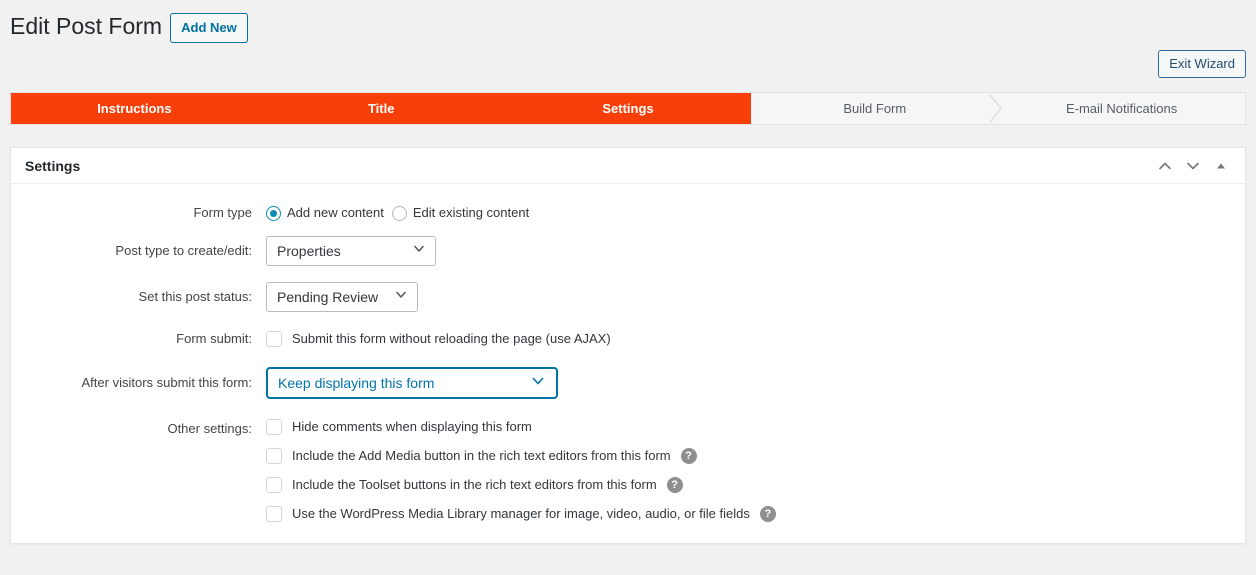 This screenshot has width=1256, height=575. What do you see at coordinates (628, 65) in the screenshot?
I see `exit-wizard-row: Exit Wizard` at bounding box center [628, 65].